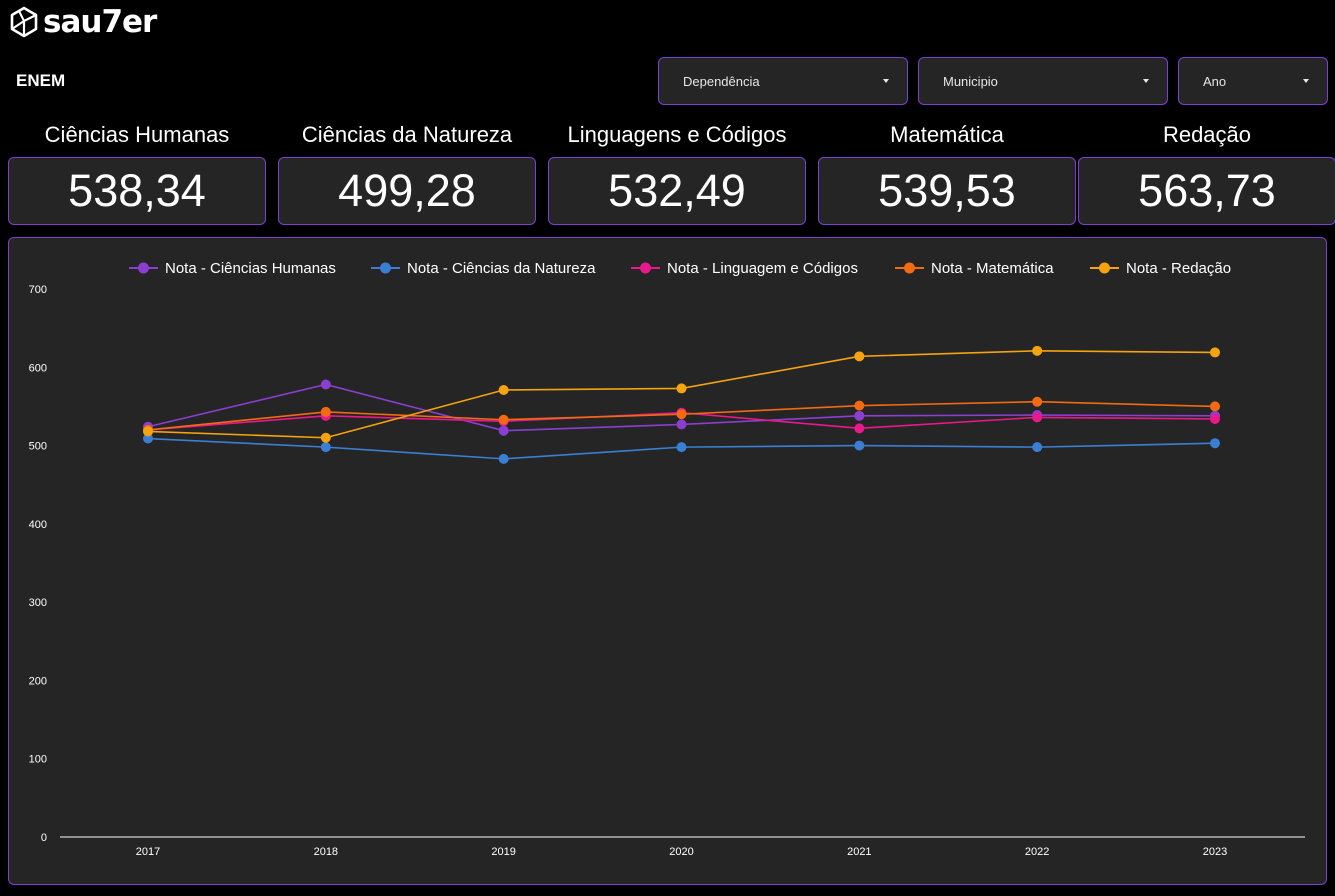  What do you see at coordinates (100, 22) in the screenshot?
I see `logo-wordmark: sau7er` at bounding box center [100, 22].